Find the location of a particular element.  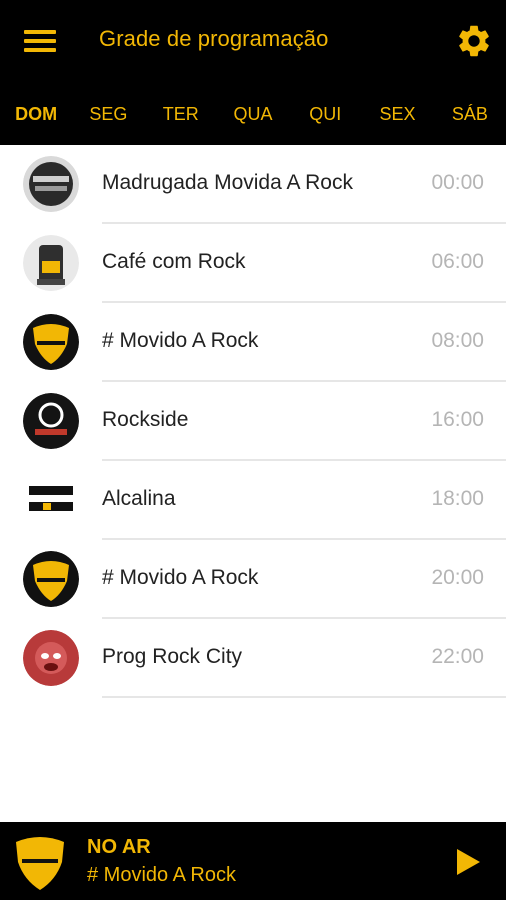

program-time: 06:00 is located at coordinates (457, 261).